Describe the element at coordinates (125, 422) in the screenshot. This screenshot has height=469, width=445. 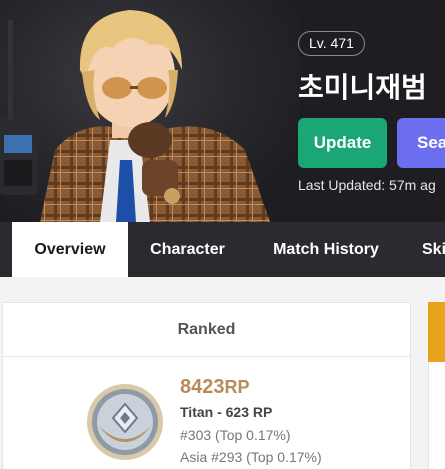
I see `titan-tier-emblem-icon` at that location.